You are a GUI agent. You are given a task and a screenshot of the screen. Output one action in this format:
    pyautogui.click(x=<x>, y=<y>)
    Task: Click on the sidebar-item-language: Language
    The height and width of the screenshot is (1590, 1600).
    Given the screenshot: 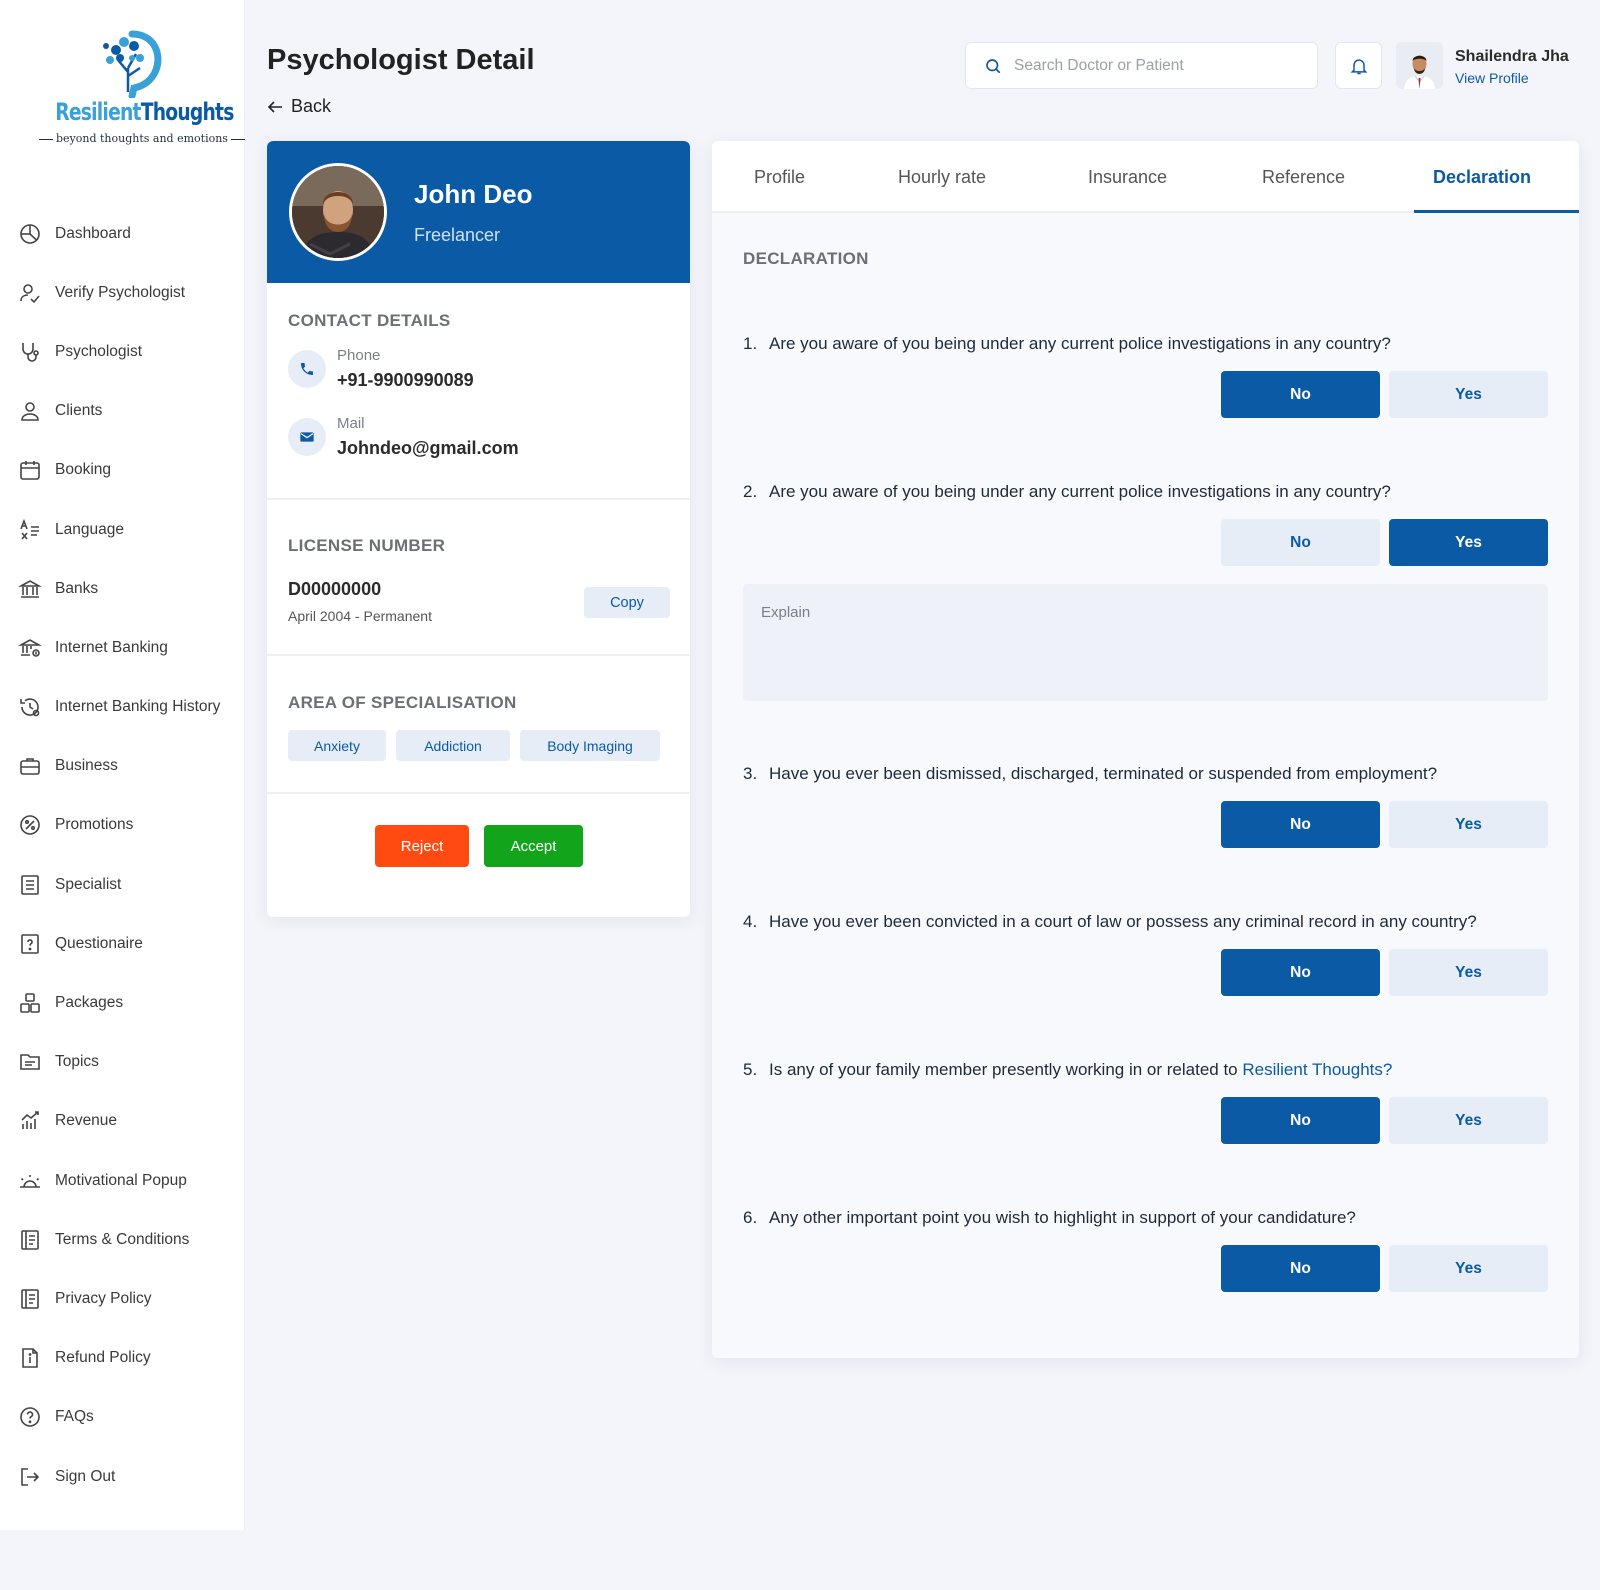 What is the action you would take?
    pyautogui.click(x=122, y=529)
    